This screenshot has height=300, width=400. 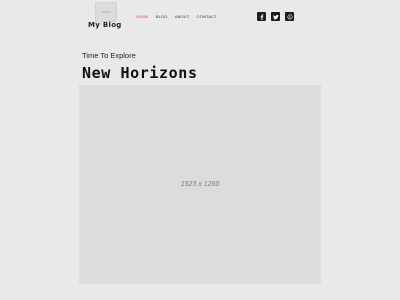 What do you see at coordinates (162, 16) in the screenshot?
I see `nav-blog: BLOG` at bounding box center [162, 16].